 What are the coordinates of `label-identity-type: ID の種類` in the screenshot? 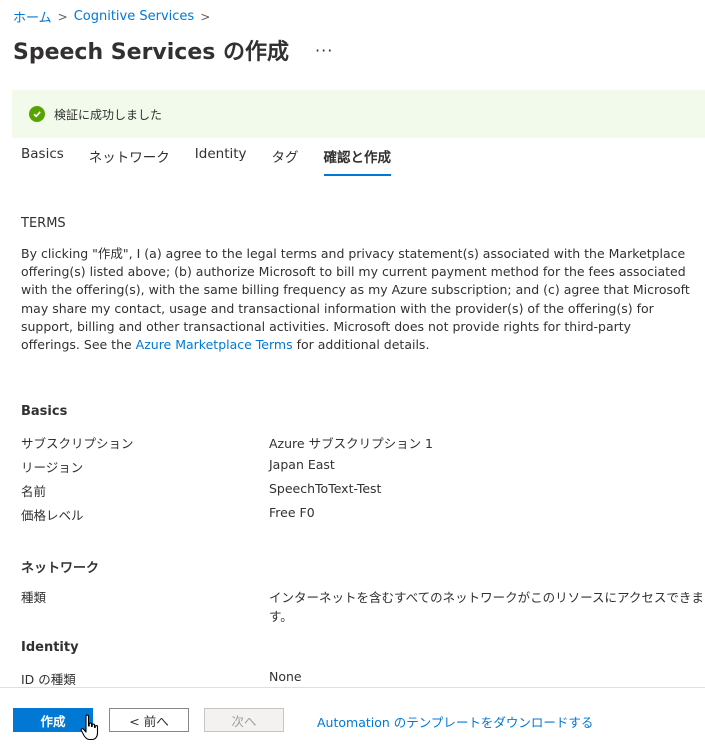 It's located at (48, 679).